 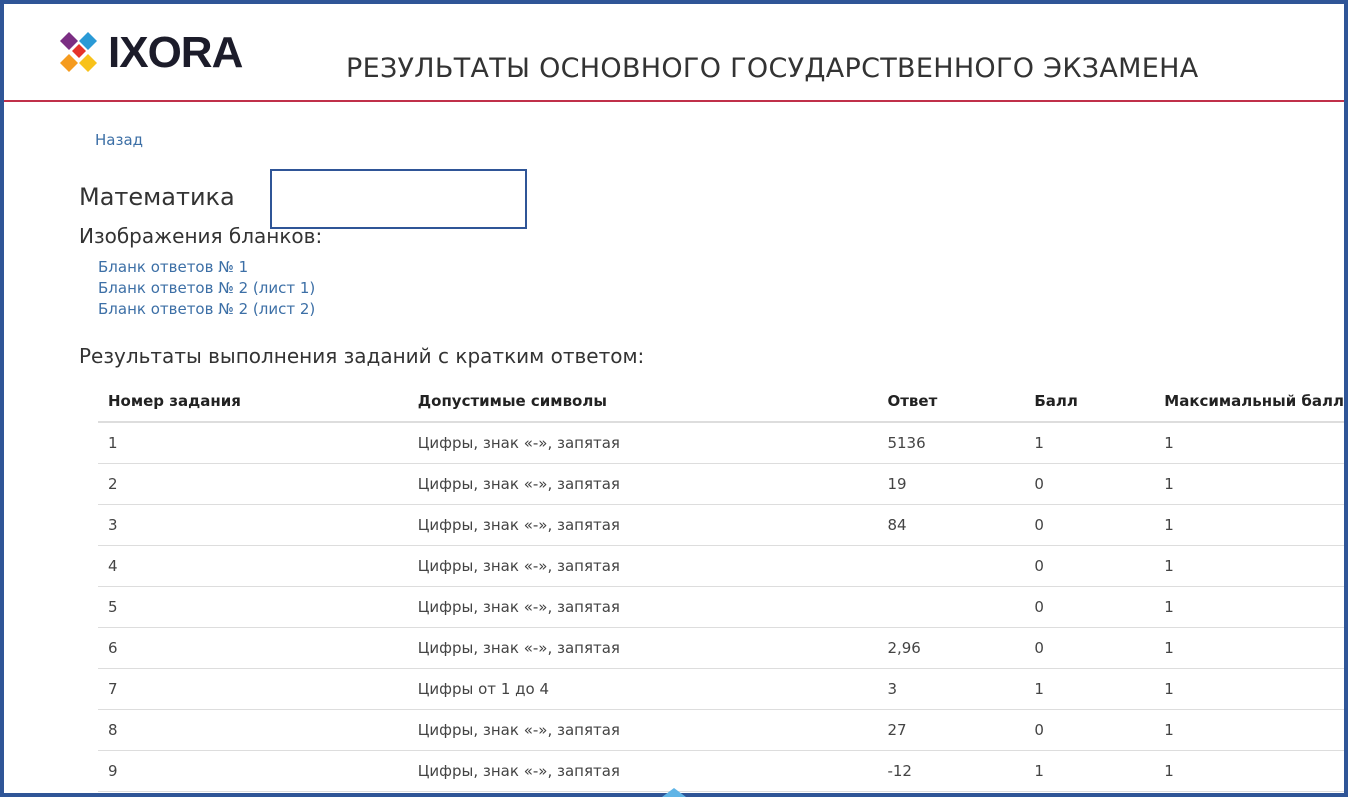 I want to click on table-row: 8 Цифры, знак «-», запятая 27 0 1, so click(x=721, y=730).